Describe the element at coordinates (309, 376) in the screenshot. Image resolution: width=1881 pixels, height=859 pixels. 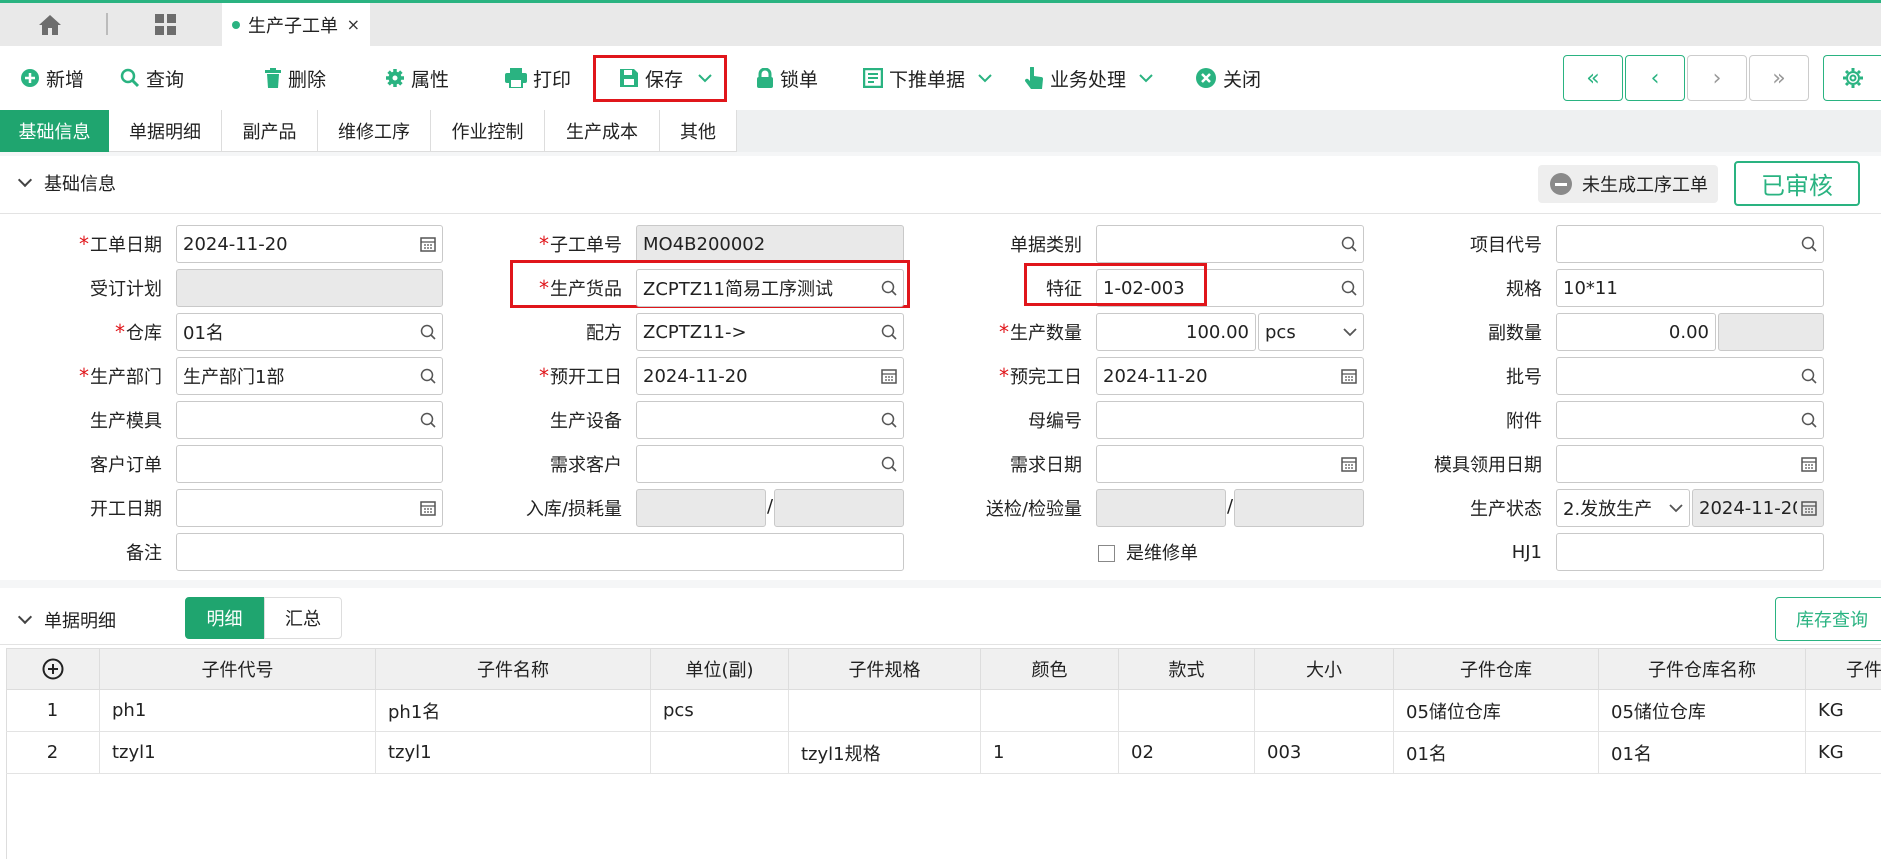
I see `department-field: 生产部门1部` at that location.